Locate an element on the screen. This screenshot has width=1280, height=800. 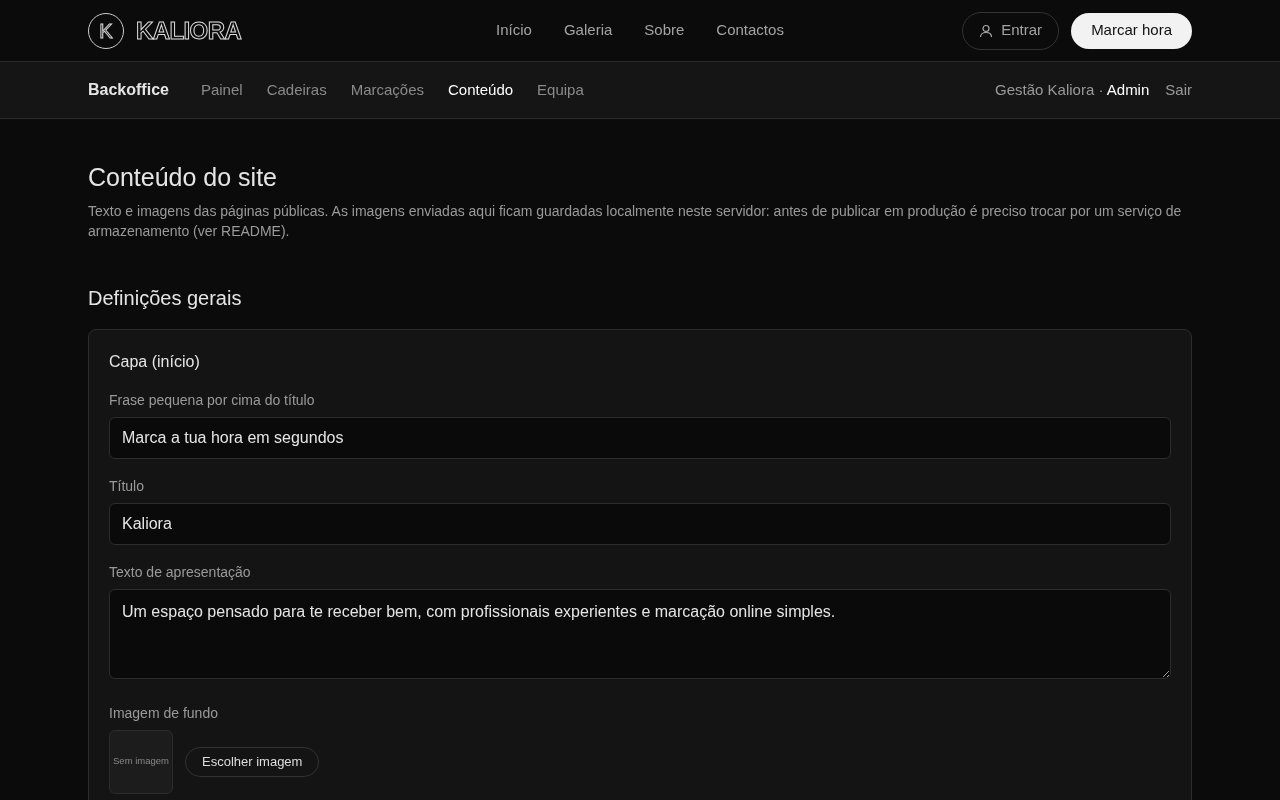
field-label: Frase pequena por cima do título is located at coordinates (212, 400).